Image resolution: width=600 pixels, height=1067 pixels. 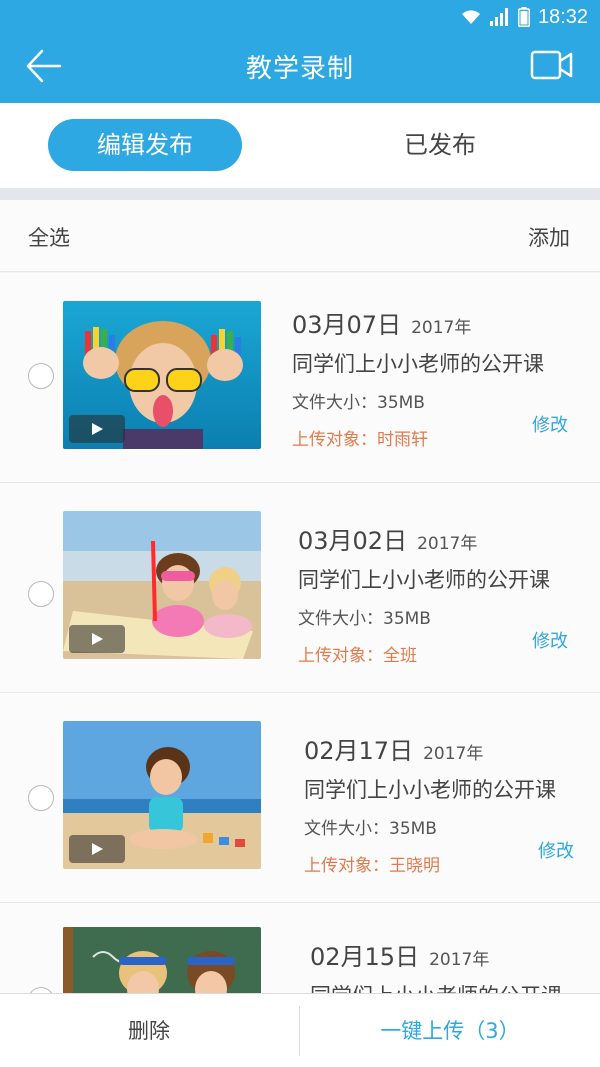 I want to click on video-camera-icon, so click(x=551, y=65).